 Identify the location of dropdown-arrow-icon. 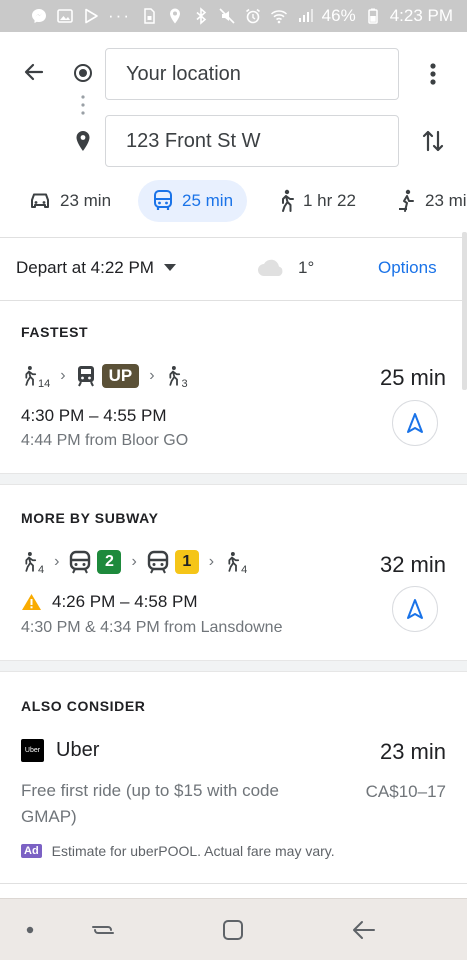
(169, 267).